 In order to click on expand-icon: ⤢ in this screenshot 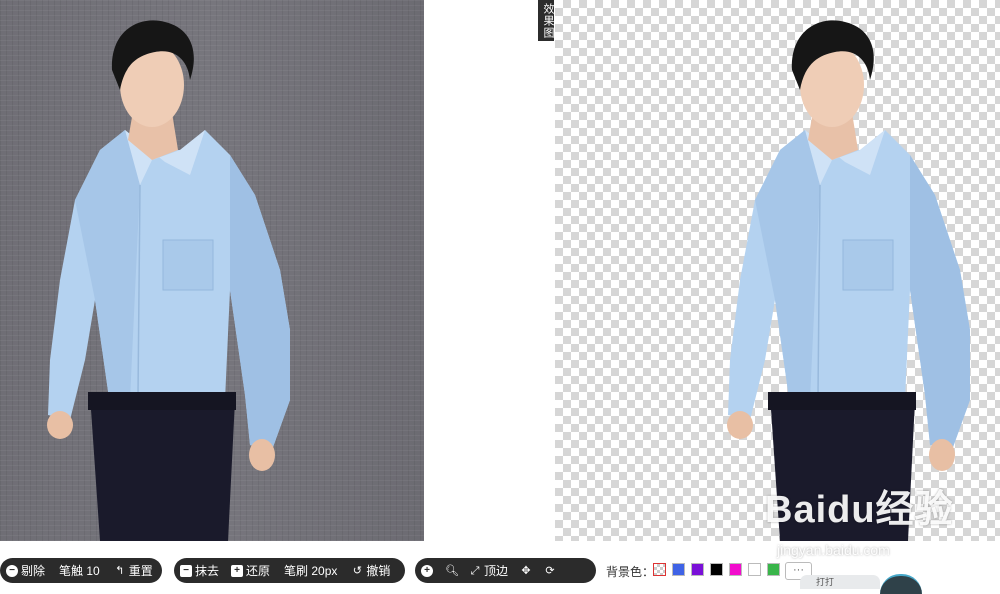, I will do `click(475, 570)`.